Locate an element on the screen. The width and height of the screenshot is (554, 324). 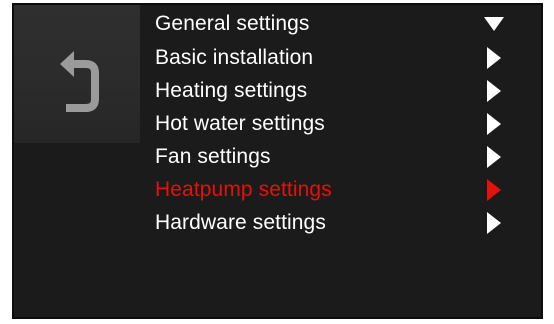
menu-item-label: Basic installation is located at coordinates (234, 57).